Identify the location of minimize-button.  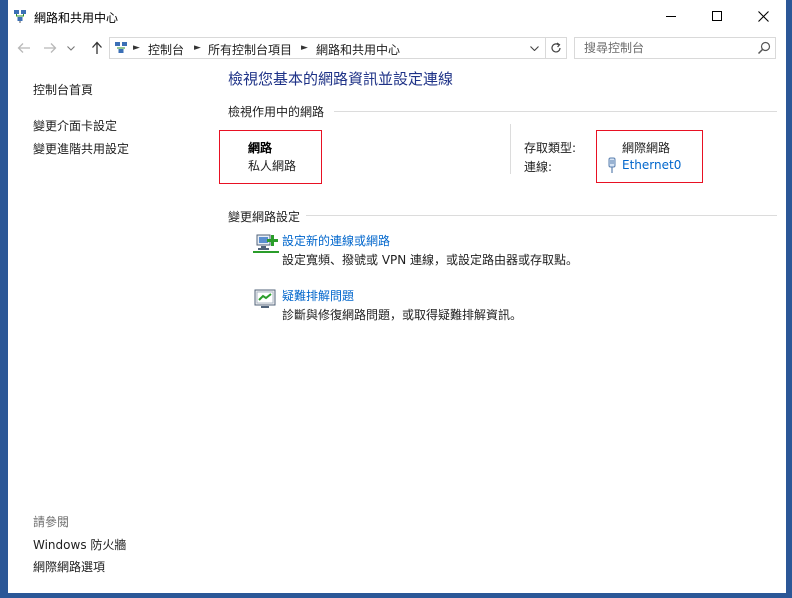
(671, 16).